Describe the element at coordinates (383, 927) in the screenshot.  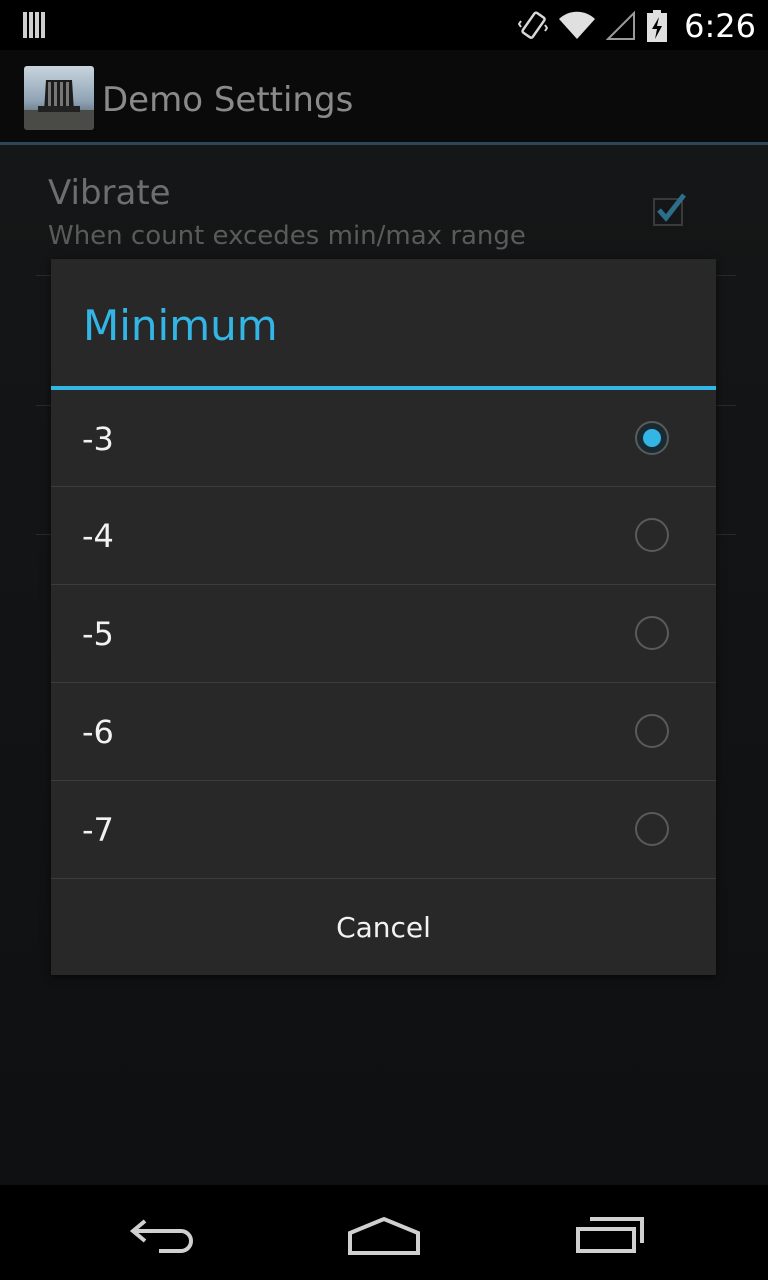
I see `cancel-button: Cancel` at that location.